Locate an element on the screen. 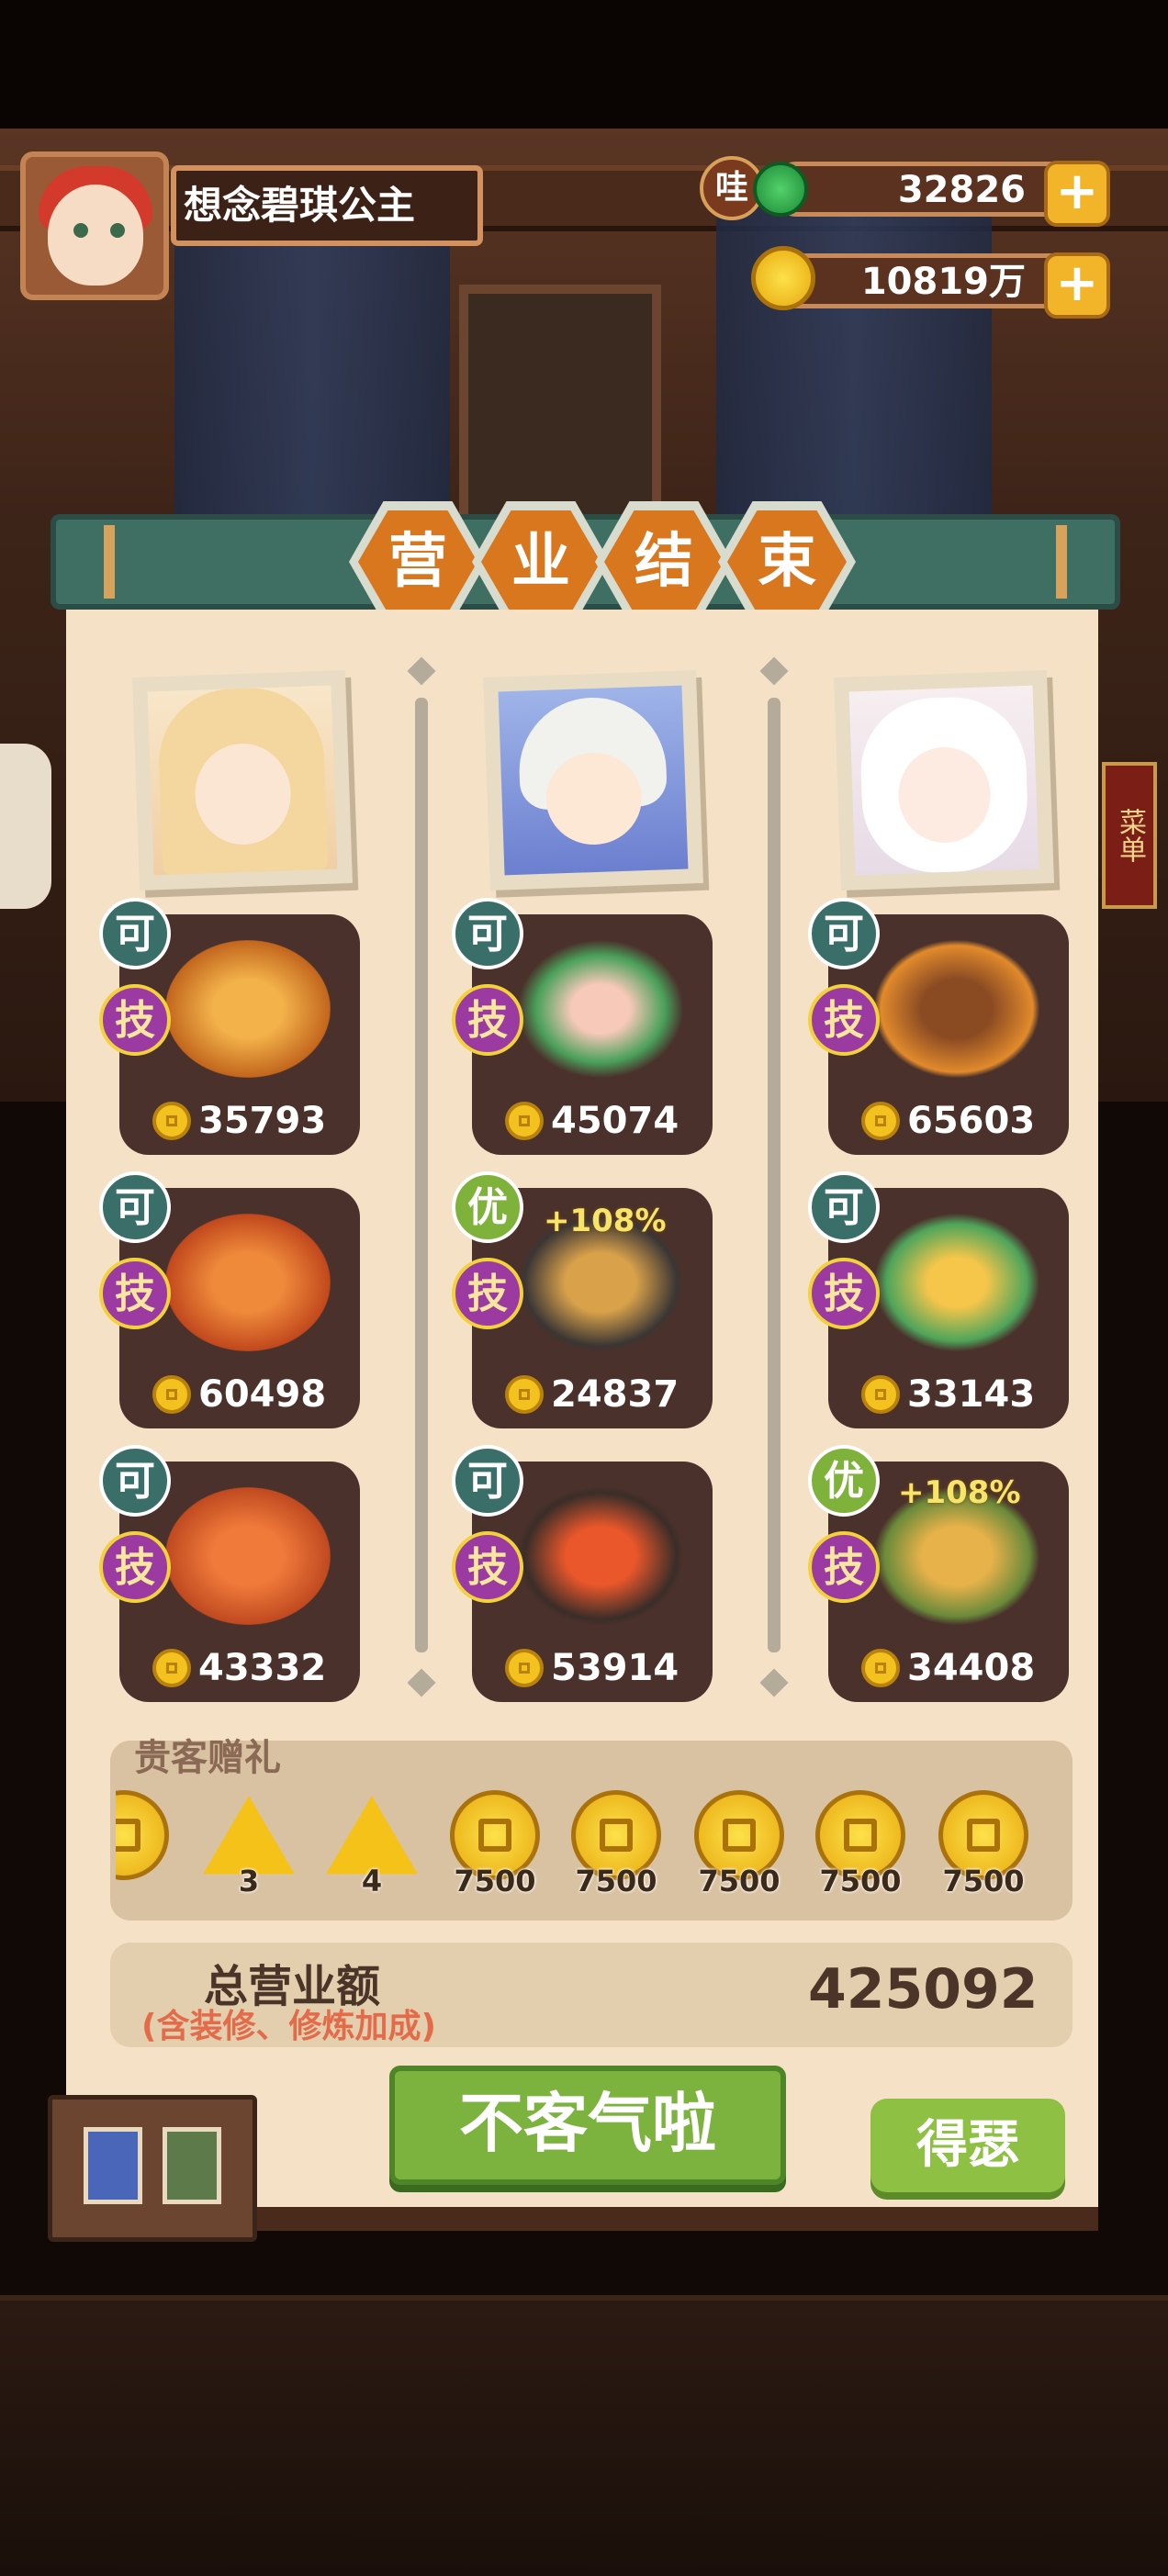 This screenshot has height=2576, width=1168. dish-earnings: 60498 is located at coordinates (239, 1394).